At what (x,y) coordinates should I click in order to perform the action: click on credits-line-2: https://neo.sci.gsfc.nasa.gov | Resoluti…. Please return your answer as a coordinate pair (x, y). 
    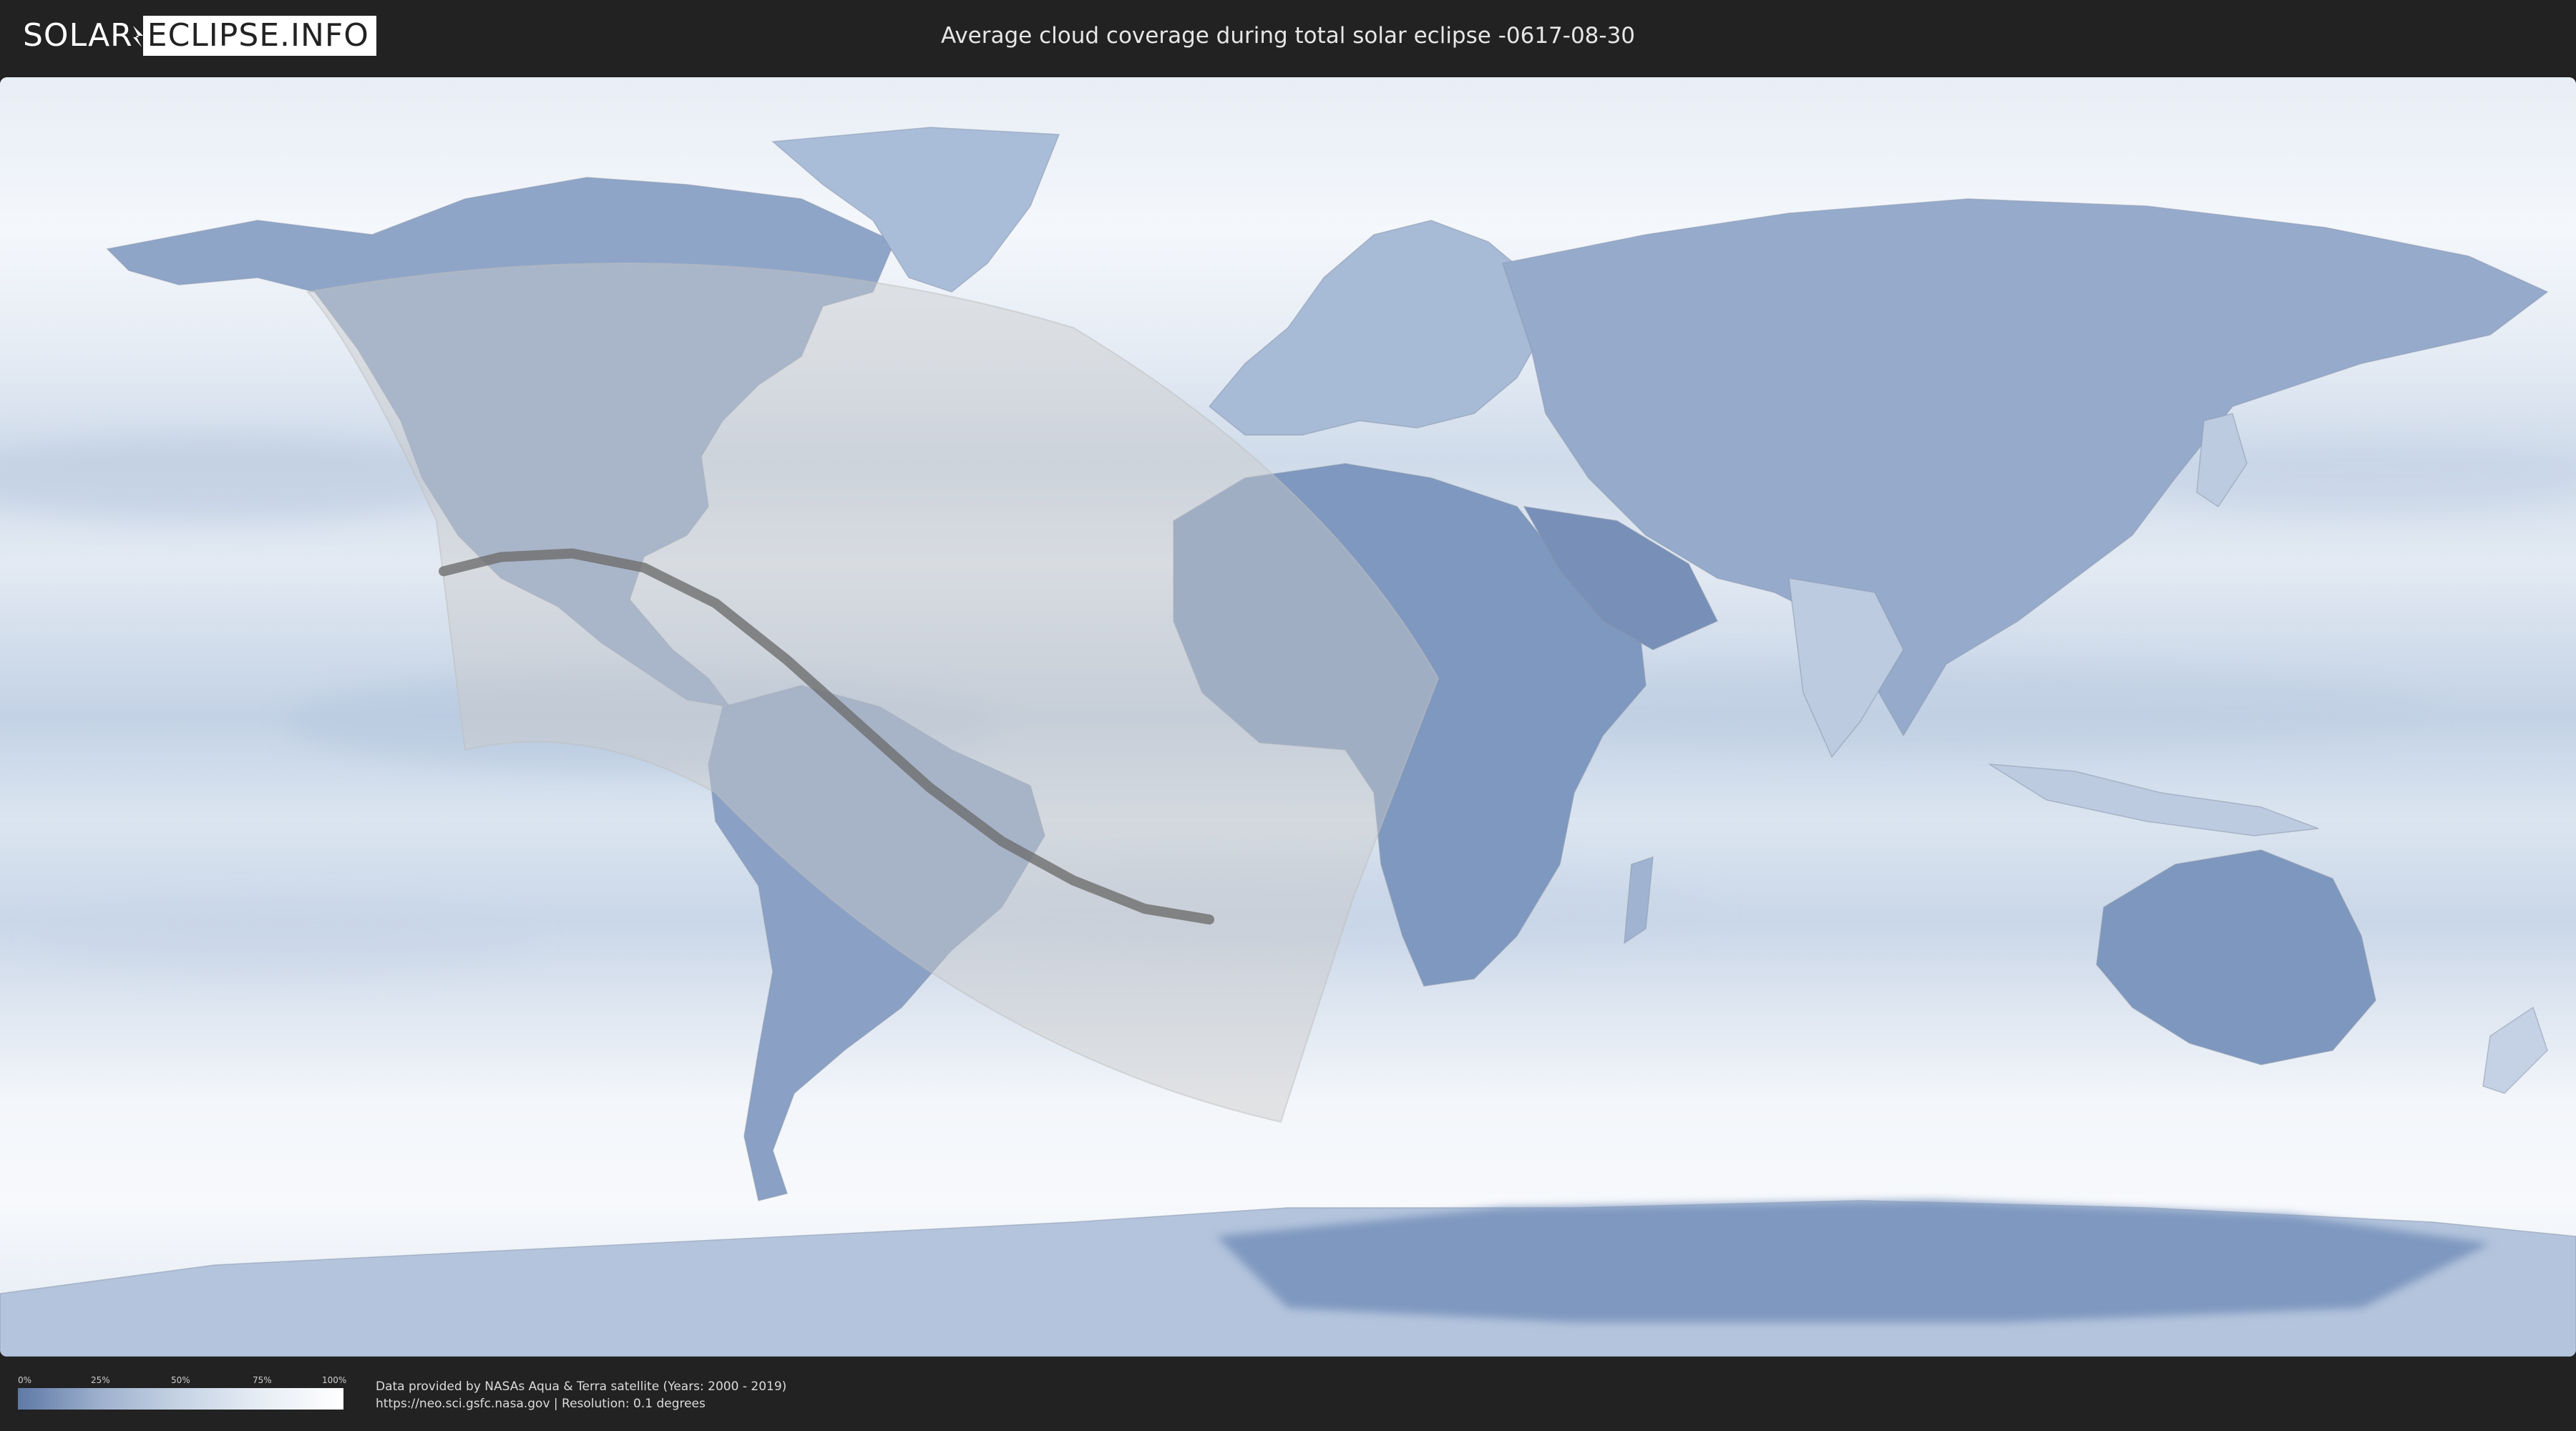
    Looking at the image, I should click on (581, 1404).